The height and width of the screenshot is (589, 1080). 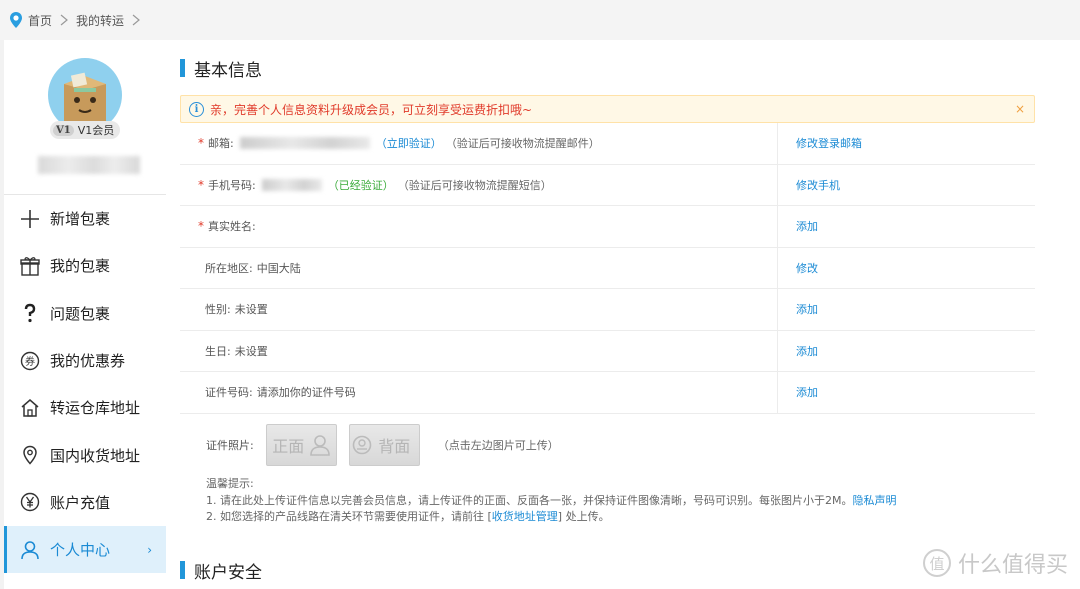 What do you see at coordinates (30, 550) in the screenshot?
I see `user-icon` at bounding box center [30, 550].